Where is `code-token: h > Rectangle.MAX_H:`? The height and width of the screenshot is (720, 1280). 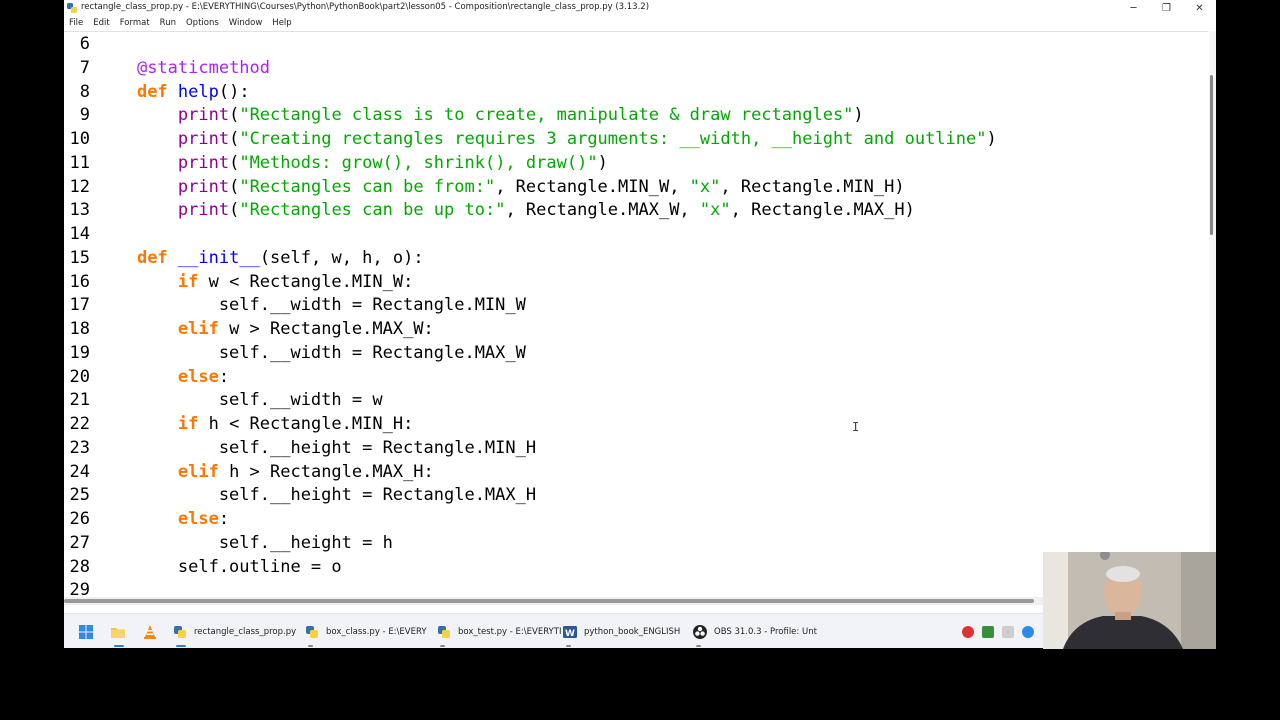 code-token: h > Rectangle.MAX_H: is located at coordinates (326, 471).